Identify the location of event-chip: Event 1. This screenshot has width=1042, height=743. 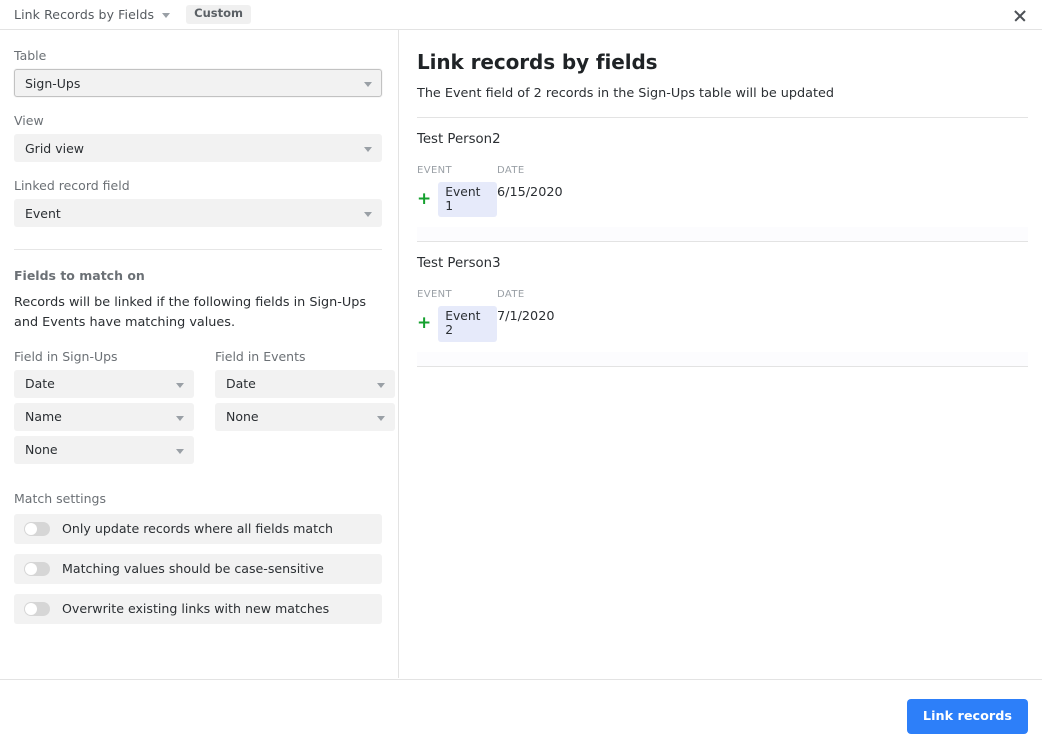
(467, 200).